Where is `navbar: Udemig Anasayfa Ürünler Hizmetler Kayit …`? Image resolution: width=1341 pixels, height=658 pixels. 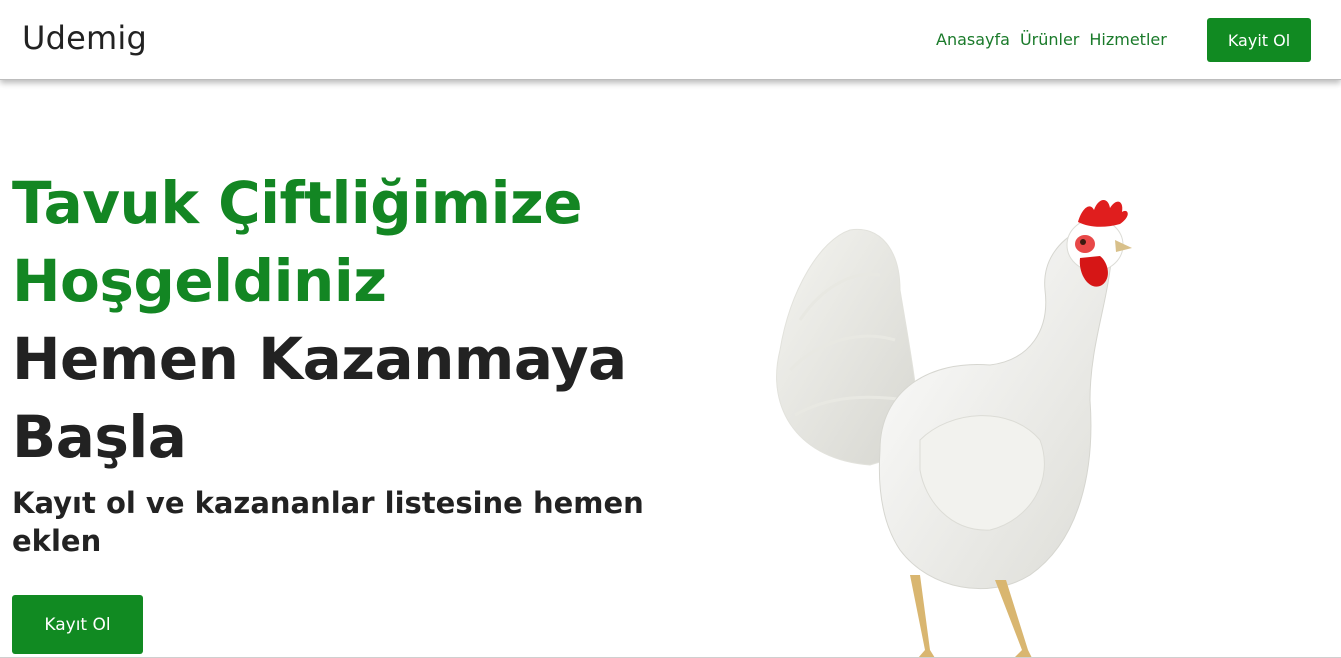 navbar: Udemig Anasayfa Ürünler Hizmetler Kayit … is located at coordinates (670, 40).